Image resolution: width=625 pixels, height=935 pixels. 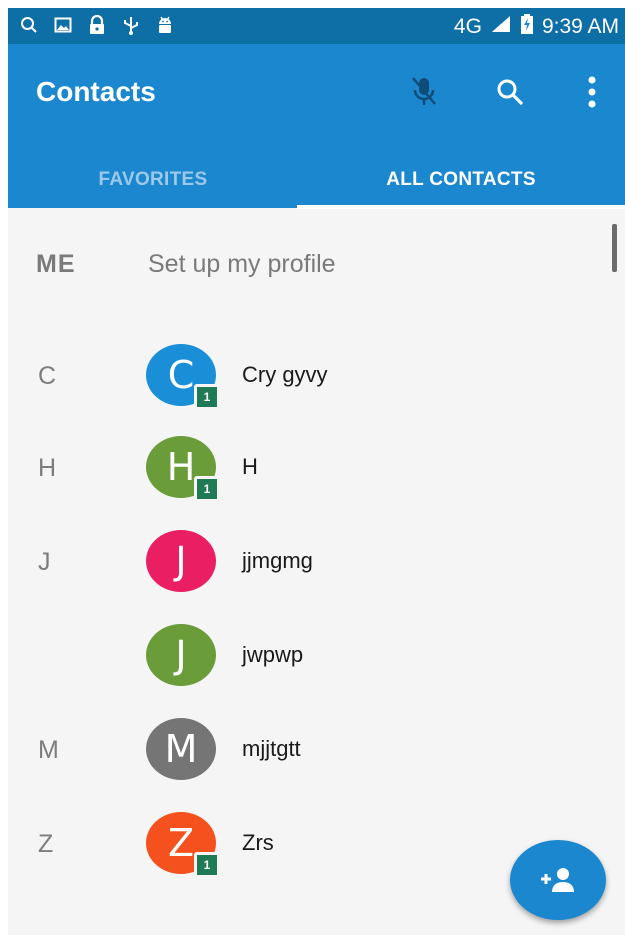 I want to click on voice-search-button, so click(x=424, y=92).